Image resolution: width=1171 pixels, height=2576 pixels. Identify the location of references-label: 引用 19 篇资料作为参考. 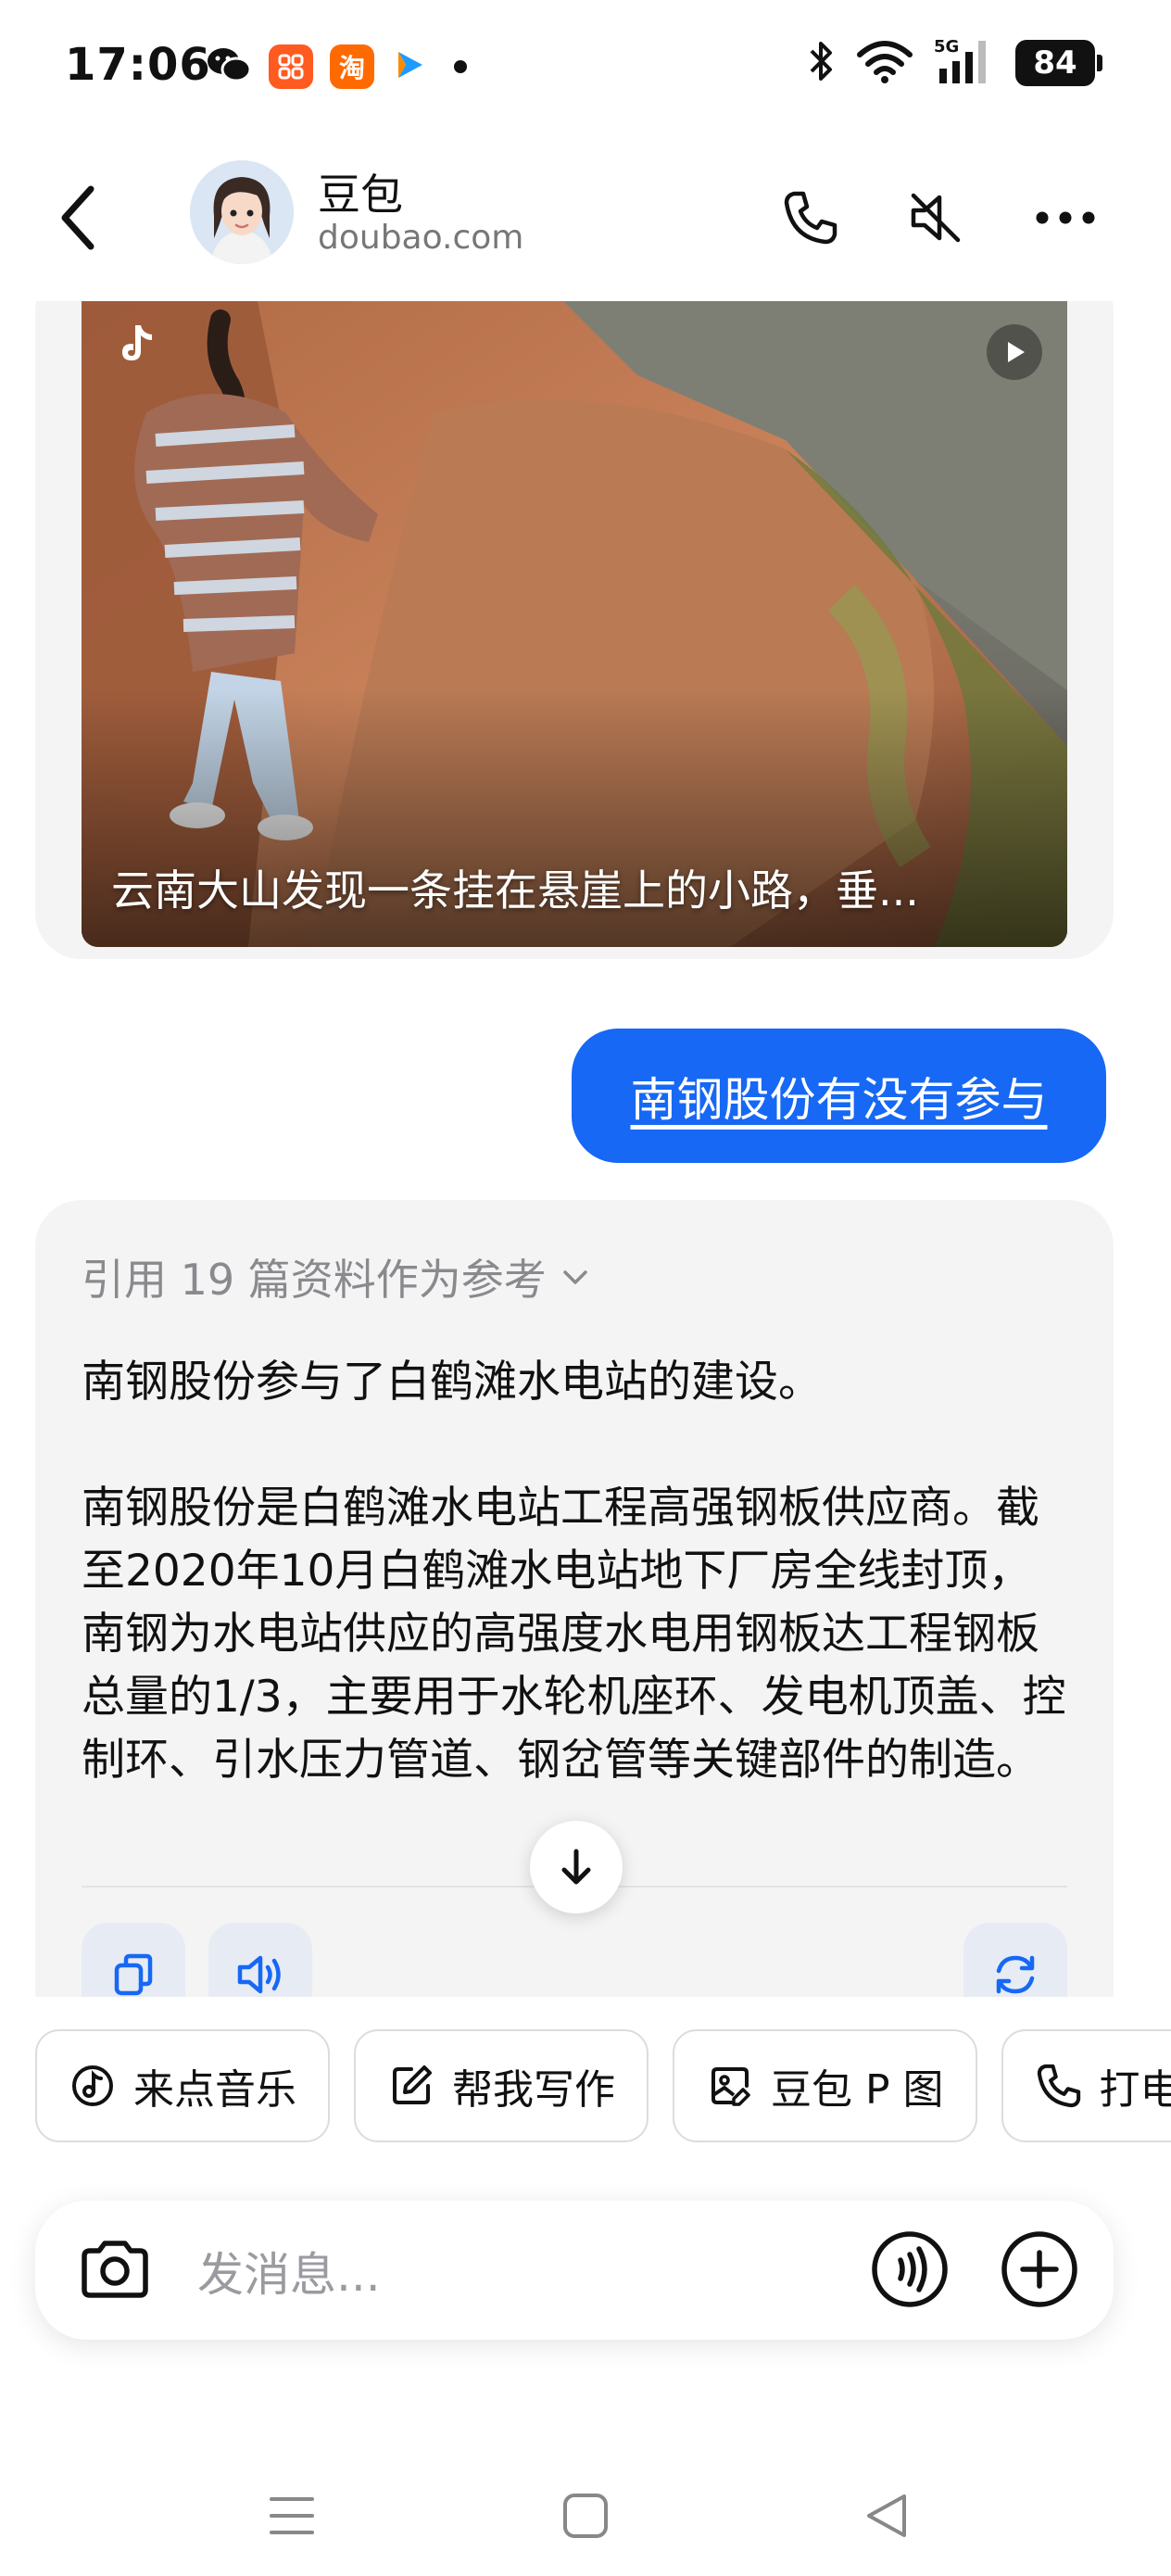
(315, 1280).